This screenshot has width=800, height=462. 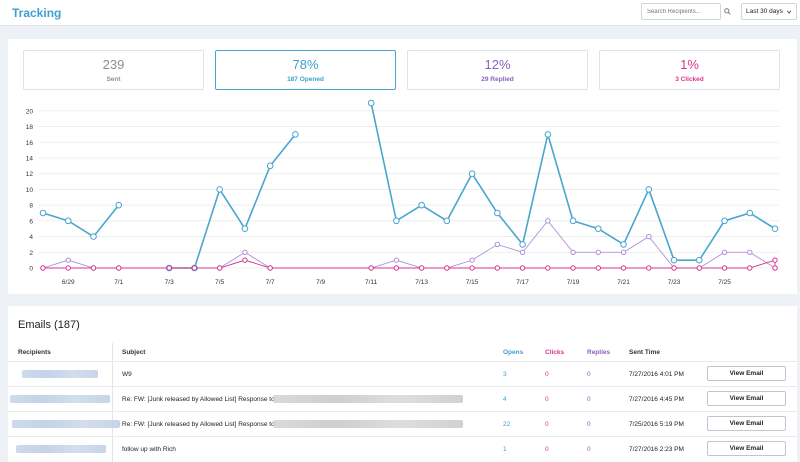 What do you see at coordinates (554, 352) in the screenshot?
I see `col-clicks: Clicks` at bounding box center [554, 352].